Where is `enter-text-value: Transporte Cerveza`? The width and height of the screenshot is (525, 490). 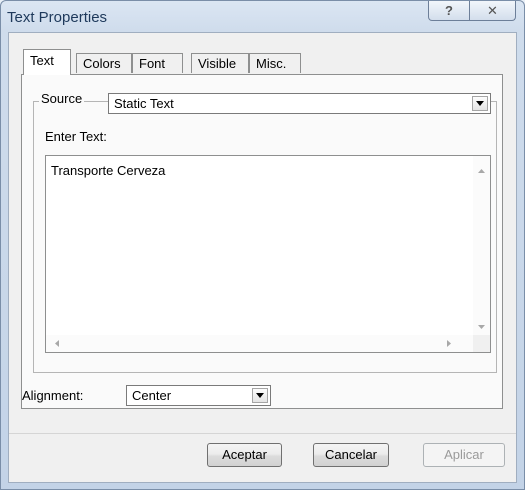
enter-text-value: Transporte Cerveza is located at coordinates (108, 170).